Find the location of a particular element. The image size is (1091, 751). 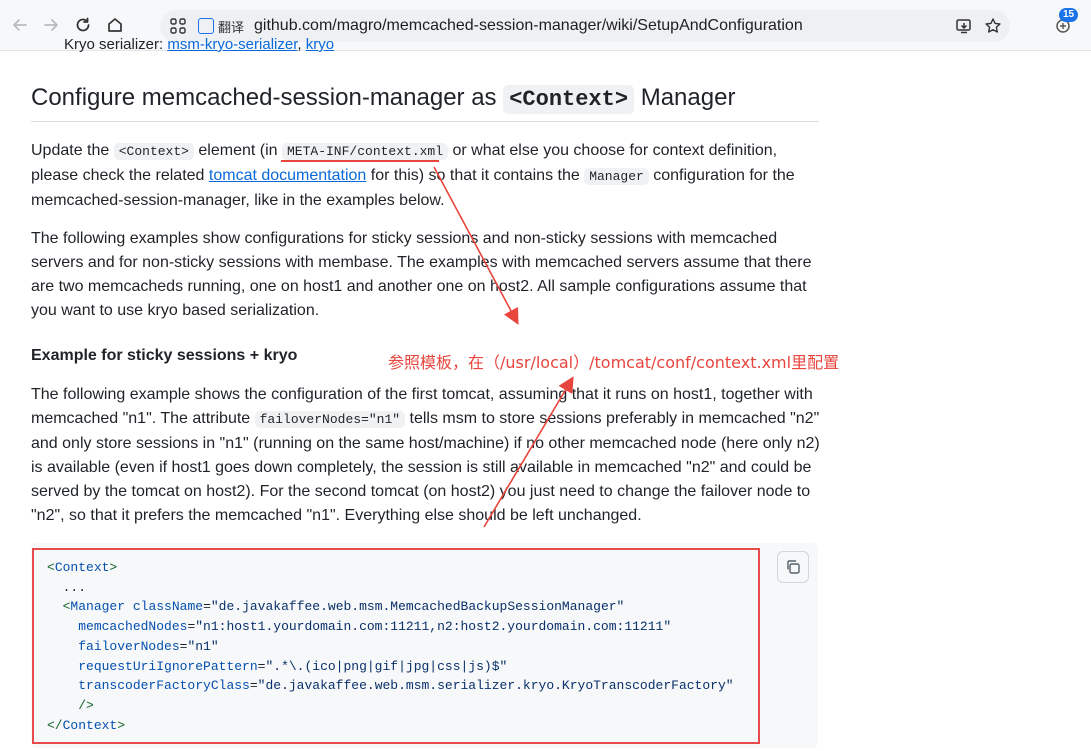

forward-button is located at coordinates (51, 25).